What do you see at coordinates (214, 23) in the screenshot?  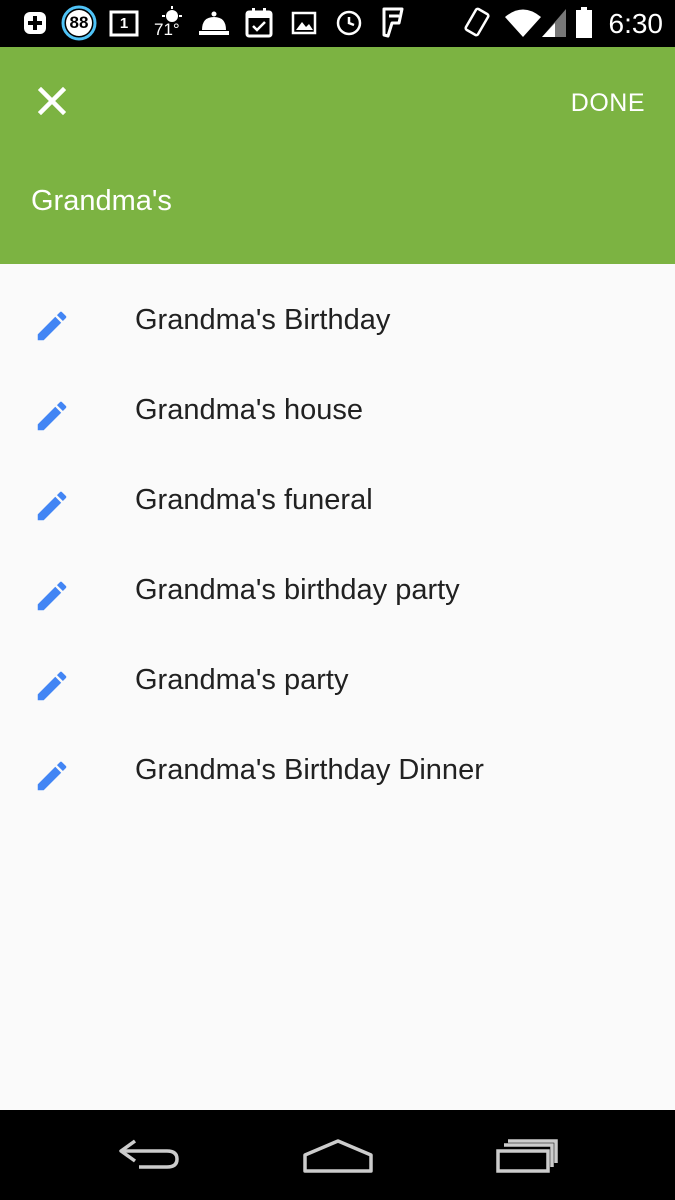 I see `bell-icon` at bounding box center [214, 23].